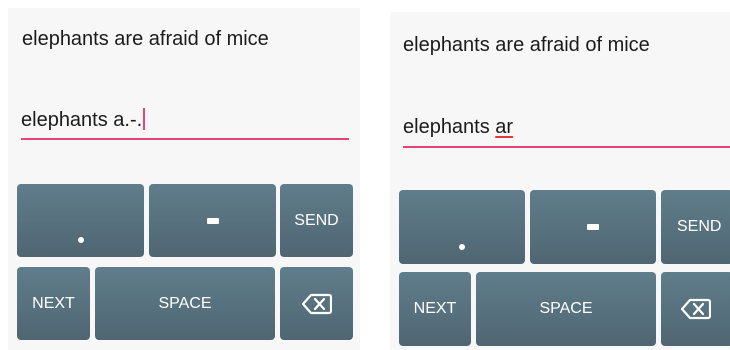 The width and height of the screenshot is (730, 350). What do you see at coordinates (144, 119) in the screenshot?
I see `text-cursor` at bounding box center [144, 119].